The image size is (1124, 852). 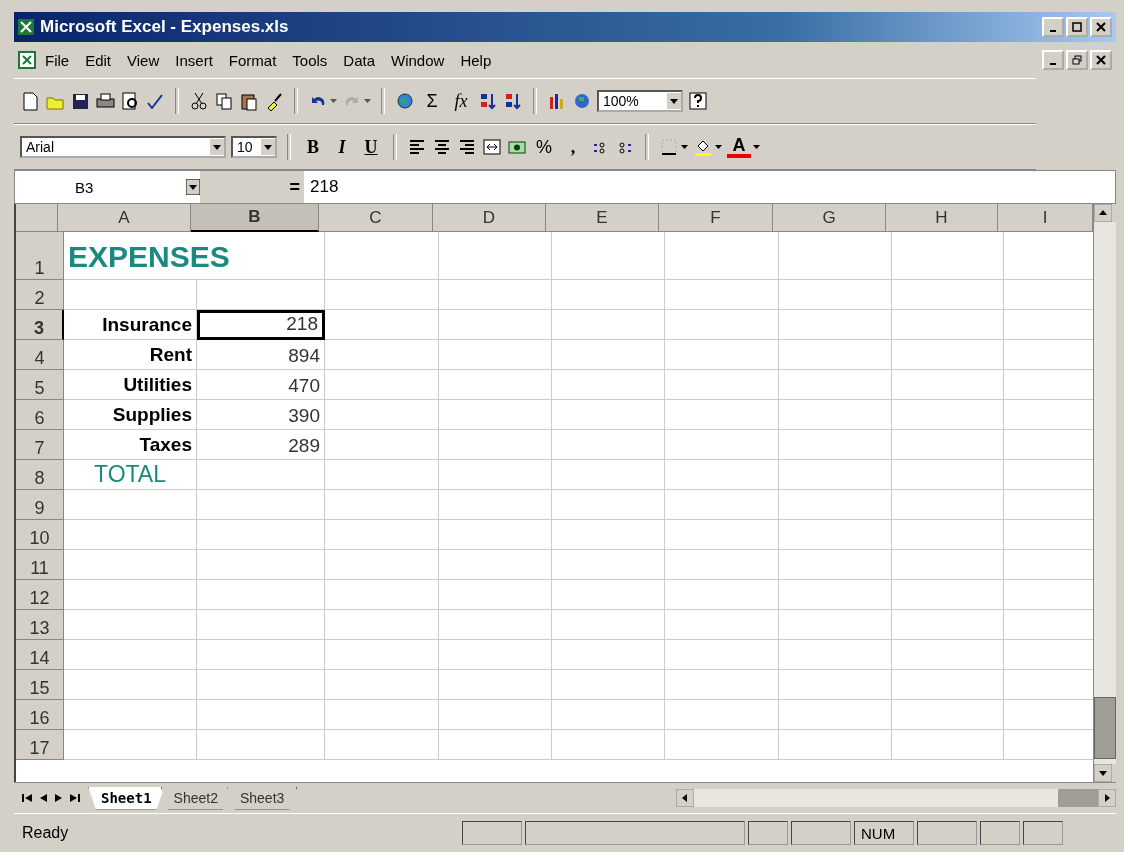 What do you see at coordinates (376, 218) in the screenshot?
I see `column-header: C` at bounding box center [376, 218].